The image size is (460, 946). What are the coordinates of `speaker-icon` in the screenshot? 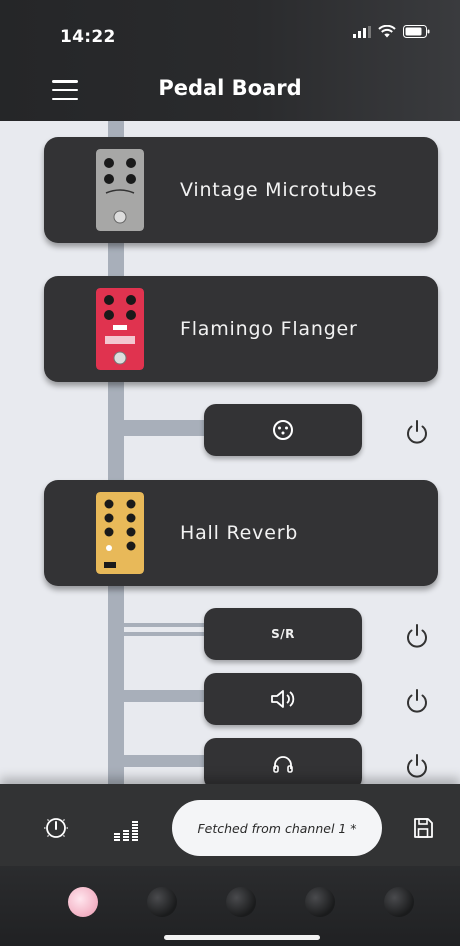 It's located at (283, 699).